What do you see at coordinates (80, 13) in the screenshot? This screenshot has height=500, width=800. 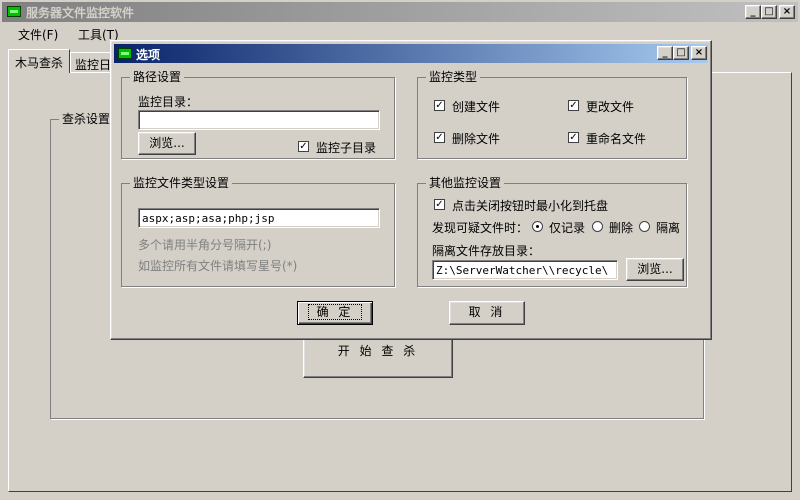 I see `main-title: 服务器文件监控软件` at bounding box center [80, 13].